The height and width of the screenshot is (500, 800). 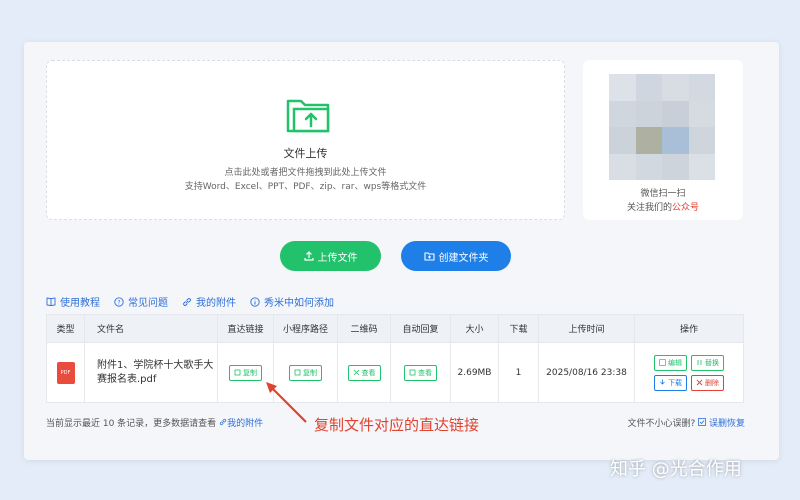 I want to click on link-tutorial: 使用教程, so click(x=73, y=301).